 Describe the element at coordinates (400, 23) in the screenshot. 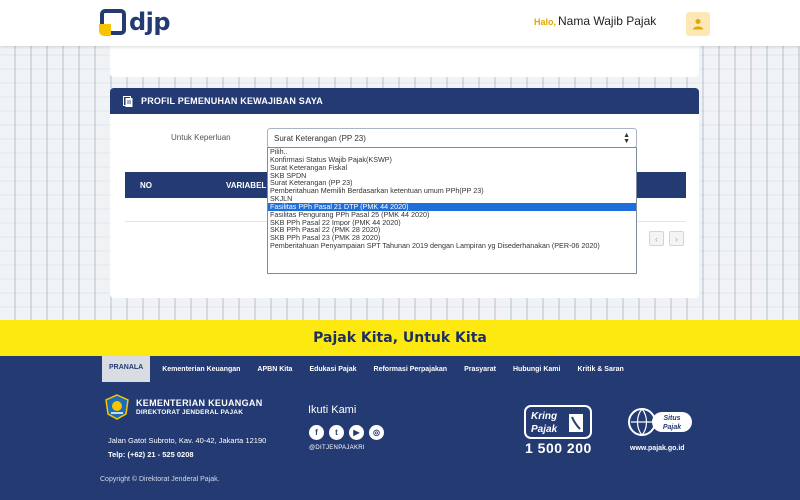

I see `top-header: djp Halo, Nama Wajib Pajak` at that location.